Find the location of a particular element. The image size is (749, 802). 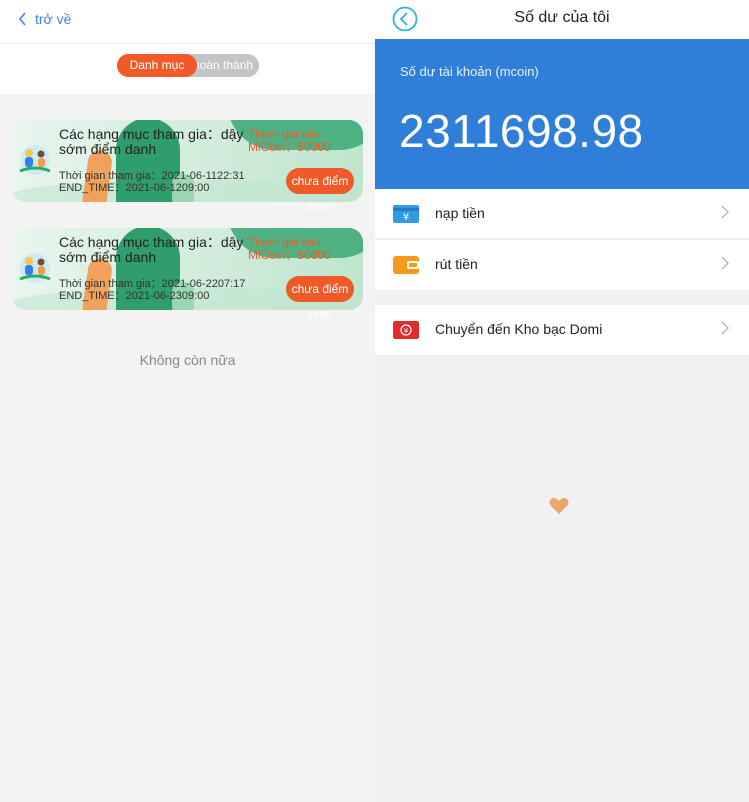

tab-bar: Danh mục hoàn thành is located at coordinates (187, 69).